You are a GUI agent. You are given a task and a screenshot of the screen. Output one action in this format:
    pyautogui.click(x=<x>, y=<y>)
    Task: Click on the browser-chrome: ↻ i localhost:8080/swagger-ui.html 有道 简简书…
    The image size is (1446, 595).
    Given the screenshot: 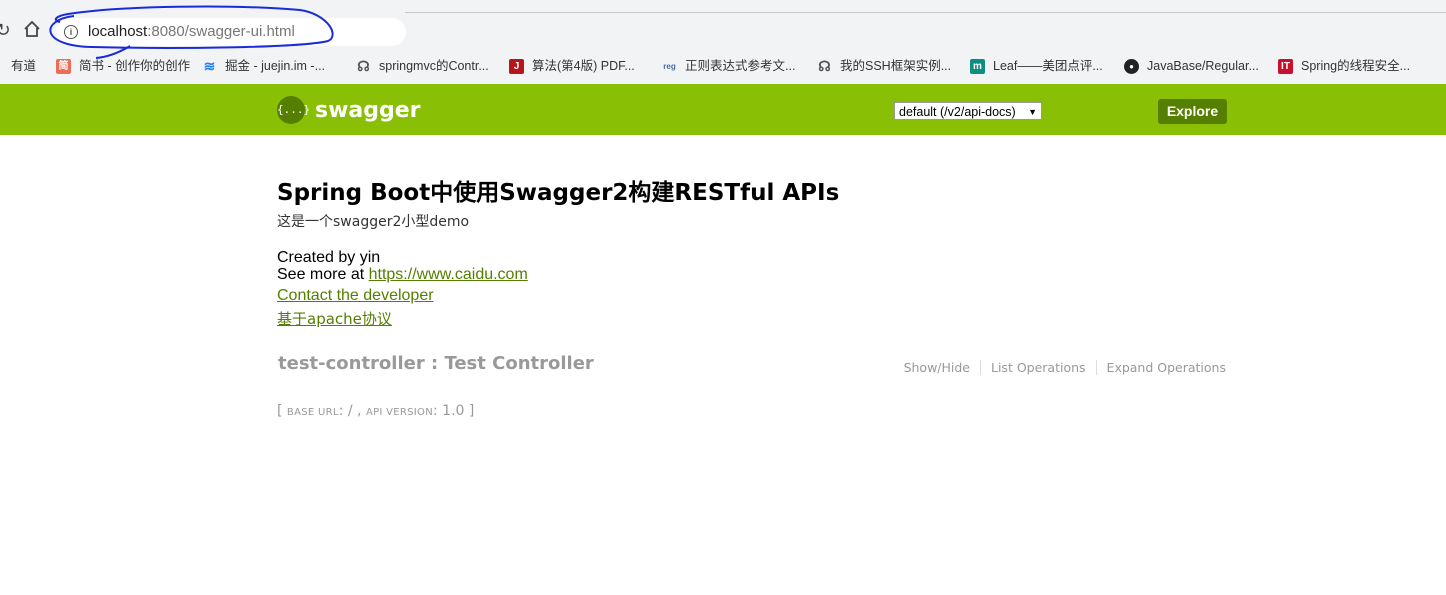 What is the action you would take?
    pyautogui.click(x=723, y=42)
    